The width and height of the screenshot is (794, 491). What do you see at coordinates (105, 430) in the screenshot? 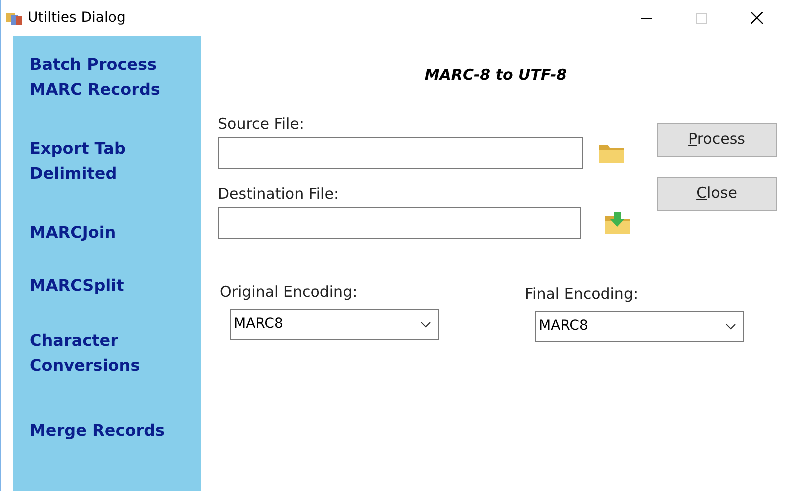
I see `sidebar-link: Merge Records` at bounding box center [105, 430].